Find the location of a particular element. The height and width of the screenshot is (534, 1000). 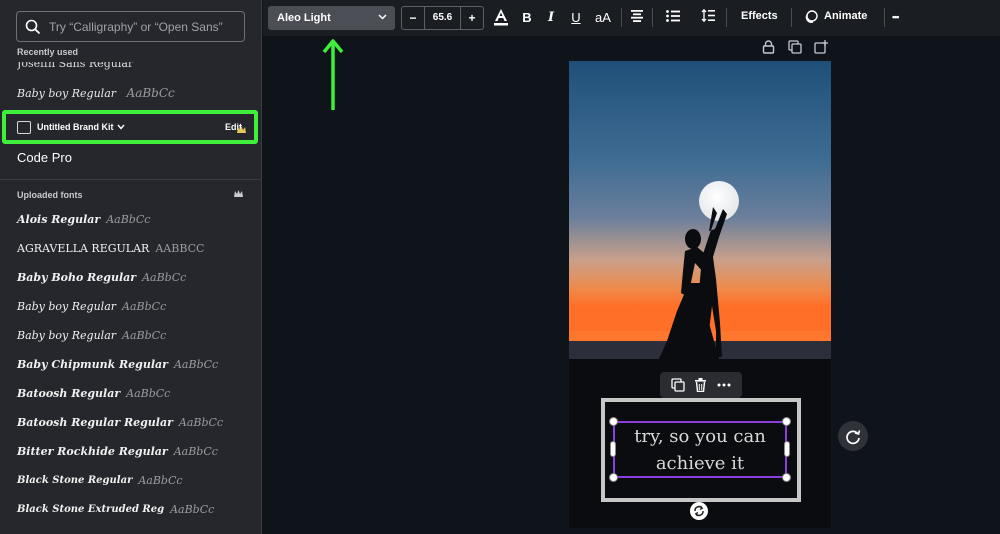

copy-icon is located at coordinates (678, 385).